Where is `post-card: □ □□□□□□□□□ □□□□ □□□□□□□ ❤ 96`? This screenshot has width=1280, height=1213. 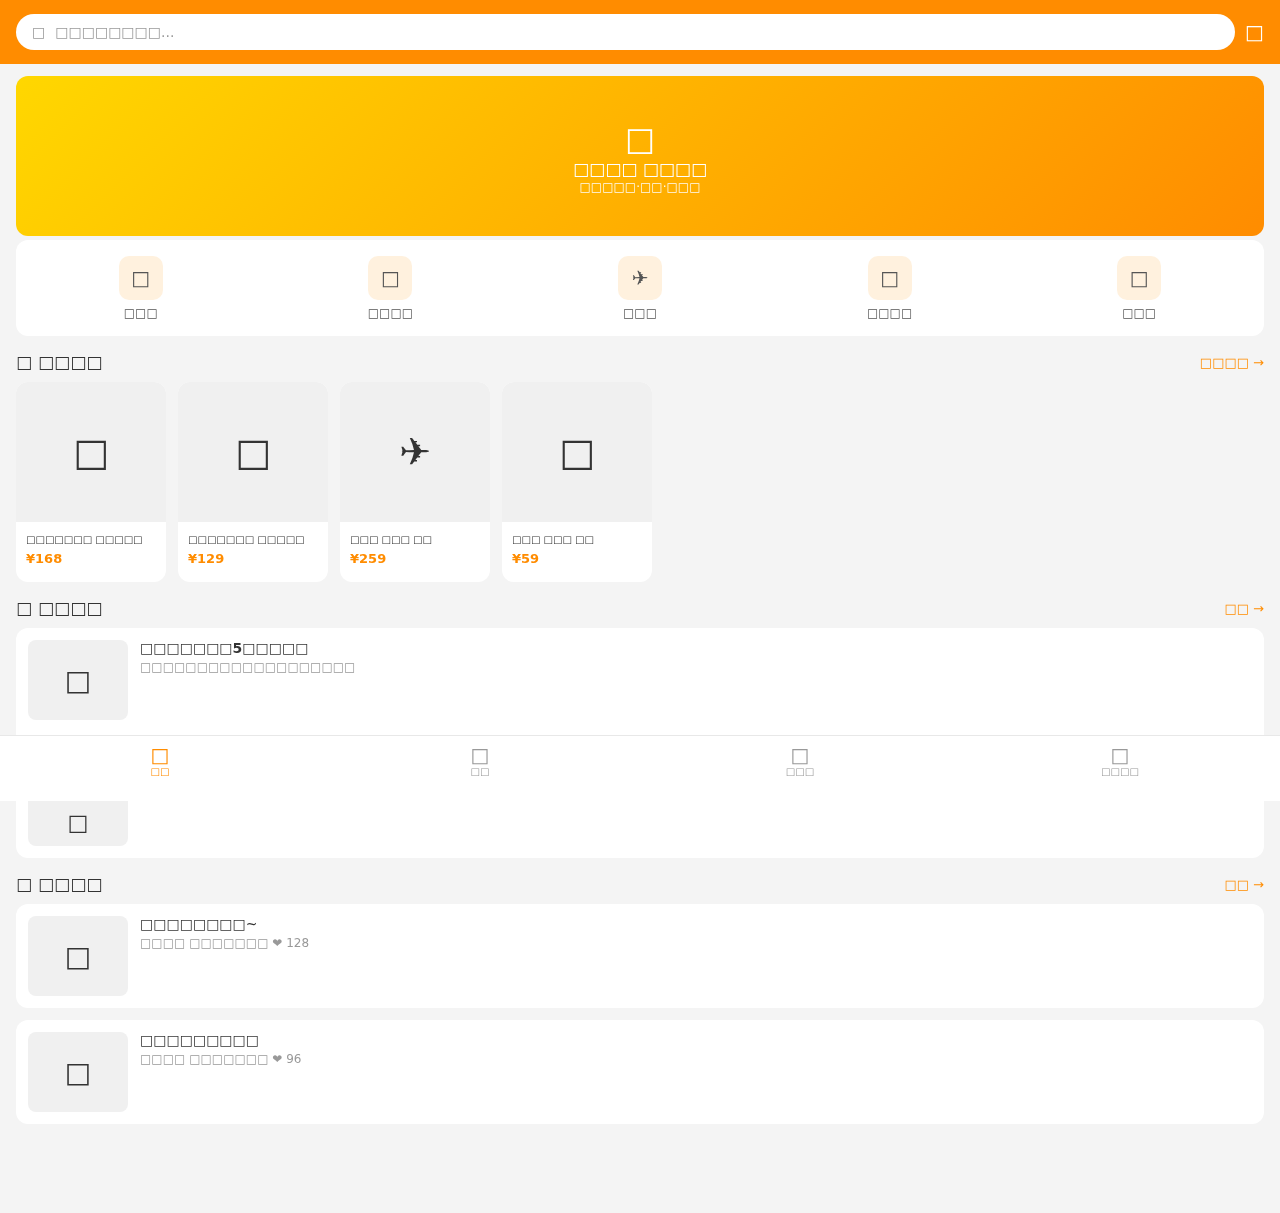
post-card: □ □□□□□□□□□ □□□□ □□□□□□□ ❤ 96 is located at coordinates (640, 1072).